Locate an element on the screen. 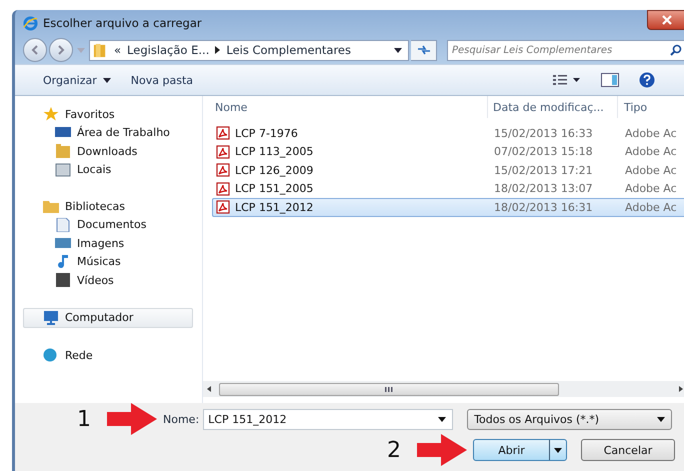  file-type-dropdown: Todos os Arquivos (*.*) is located at coordinates (569, 419).